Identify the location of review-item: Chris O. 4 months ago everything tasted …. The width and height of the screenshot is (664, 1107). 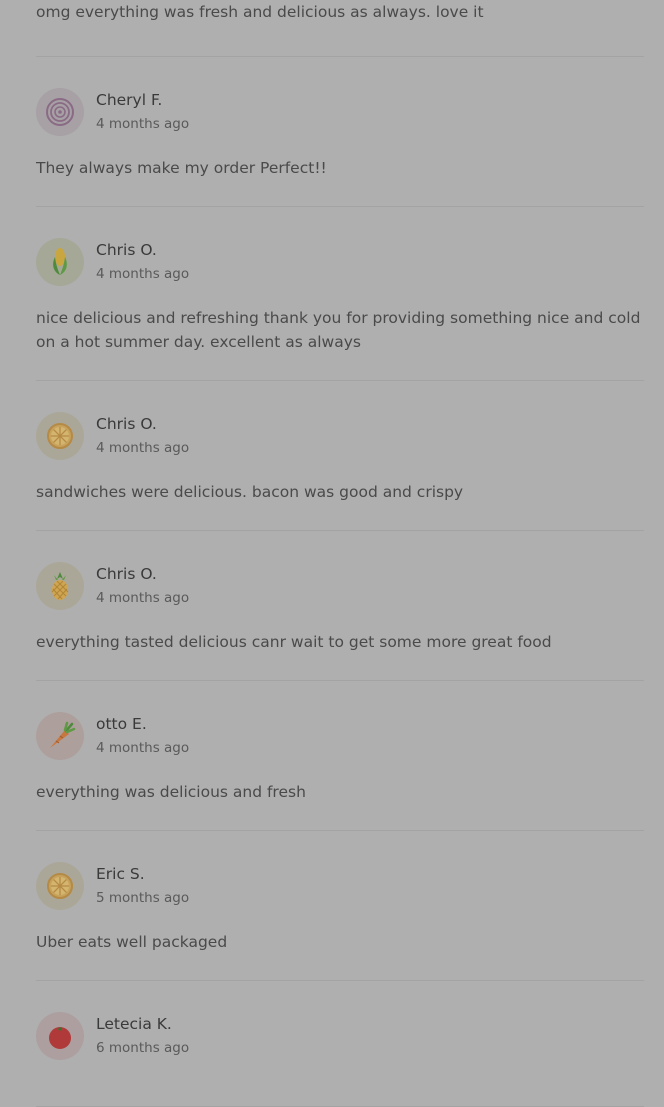
(340, 606).